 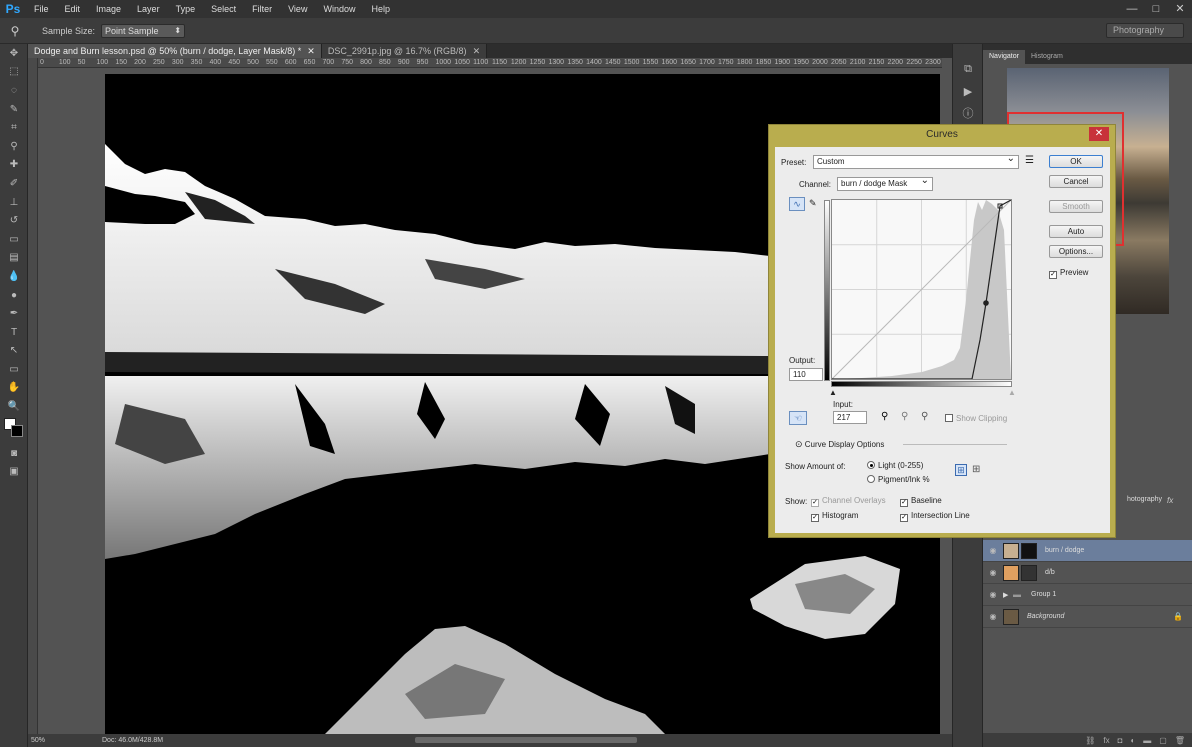 I want to click on maximize-button: □, so click(x=1156, y=9).